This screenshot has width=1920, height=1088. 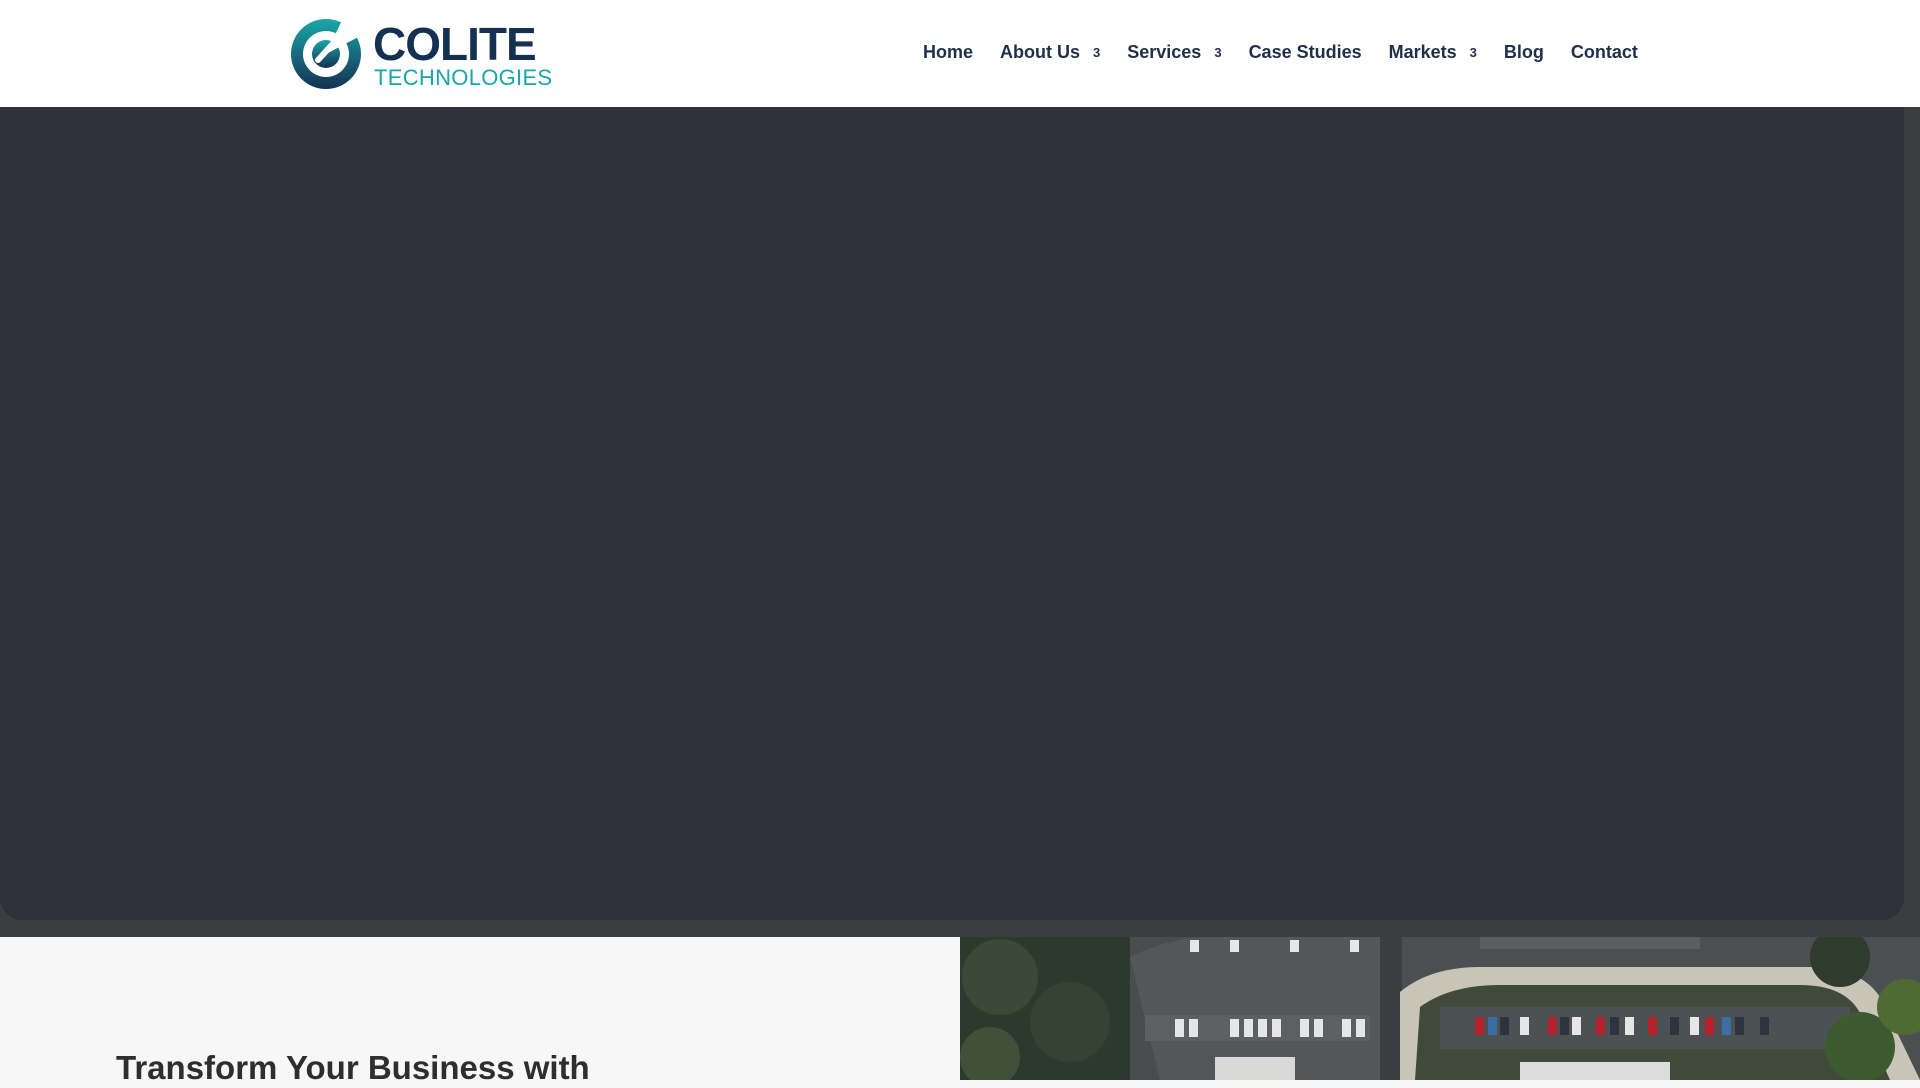 I want to click on nav-home-label: Home, so click(x=948, y=52).